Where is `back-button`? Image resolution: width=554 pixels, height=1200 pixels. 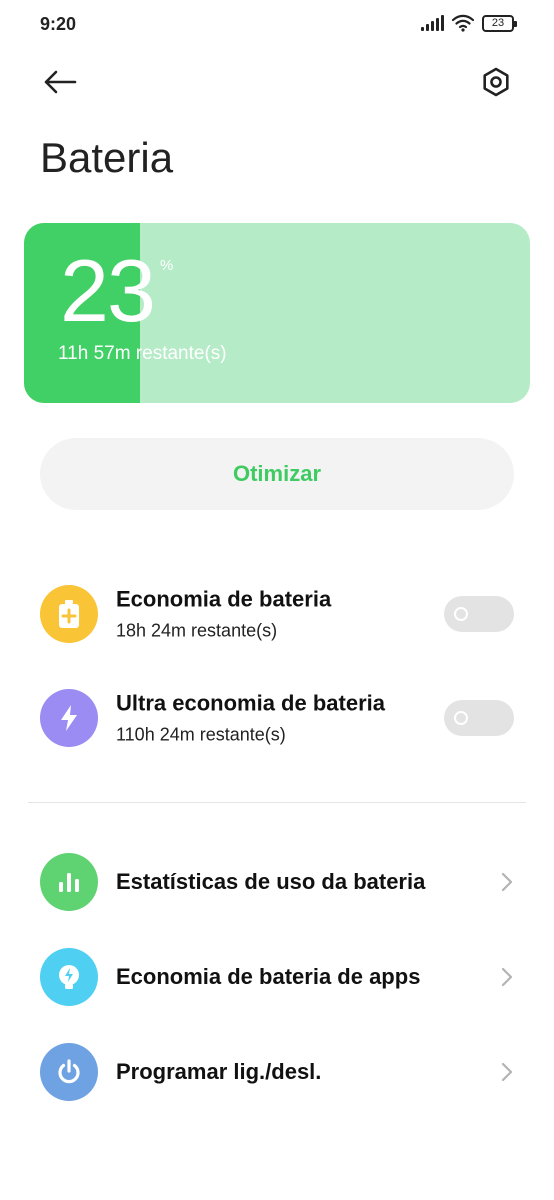
back-button is located at coordinates (60, 82).